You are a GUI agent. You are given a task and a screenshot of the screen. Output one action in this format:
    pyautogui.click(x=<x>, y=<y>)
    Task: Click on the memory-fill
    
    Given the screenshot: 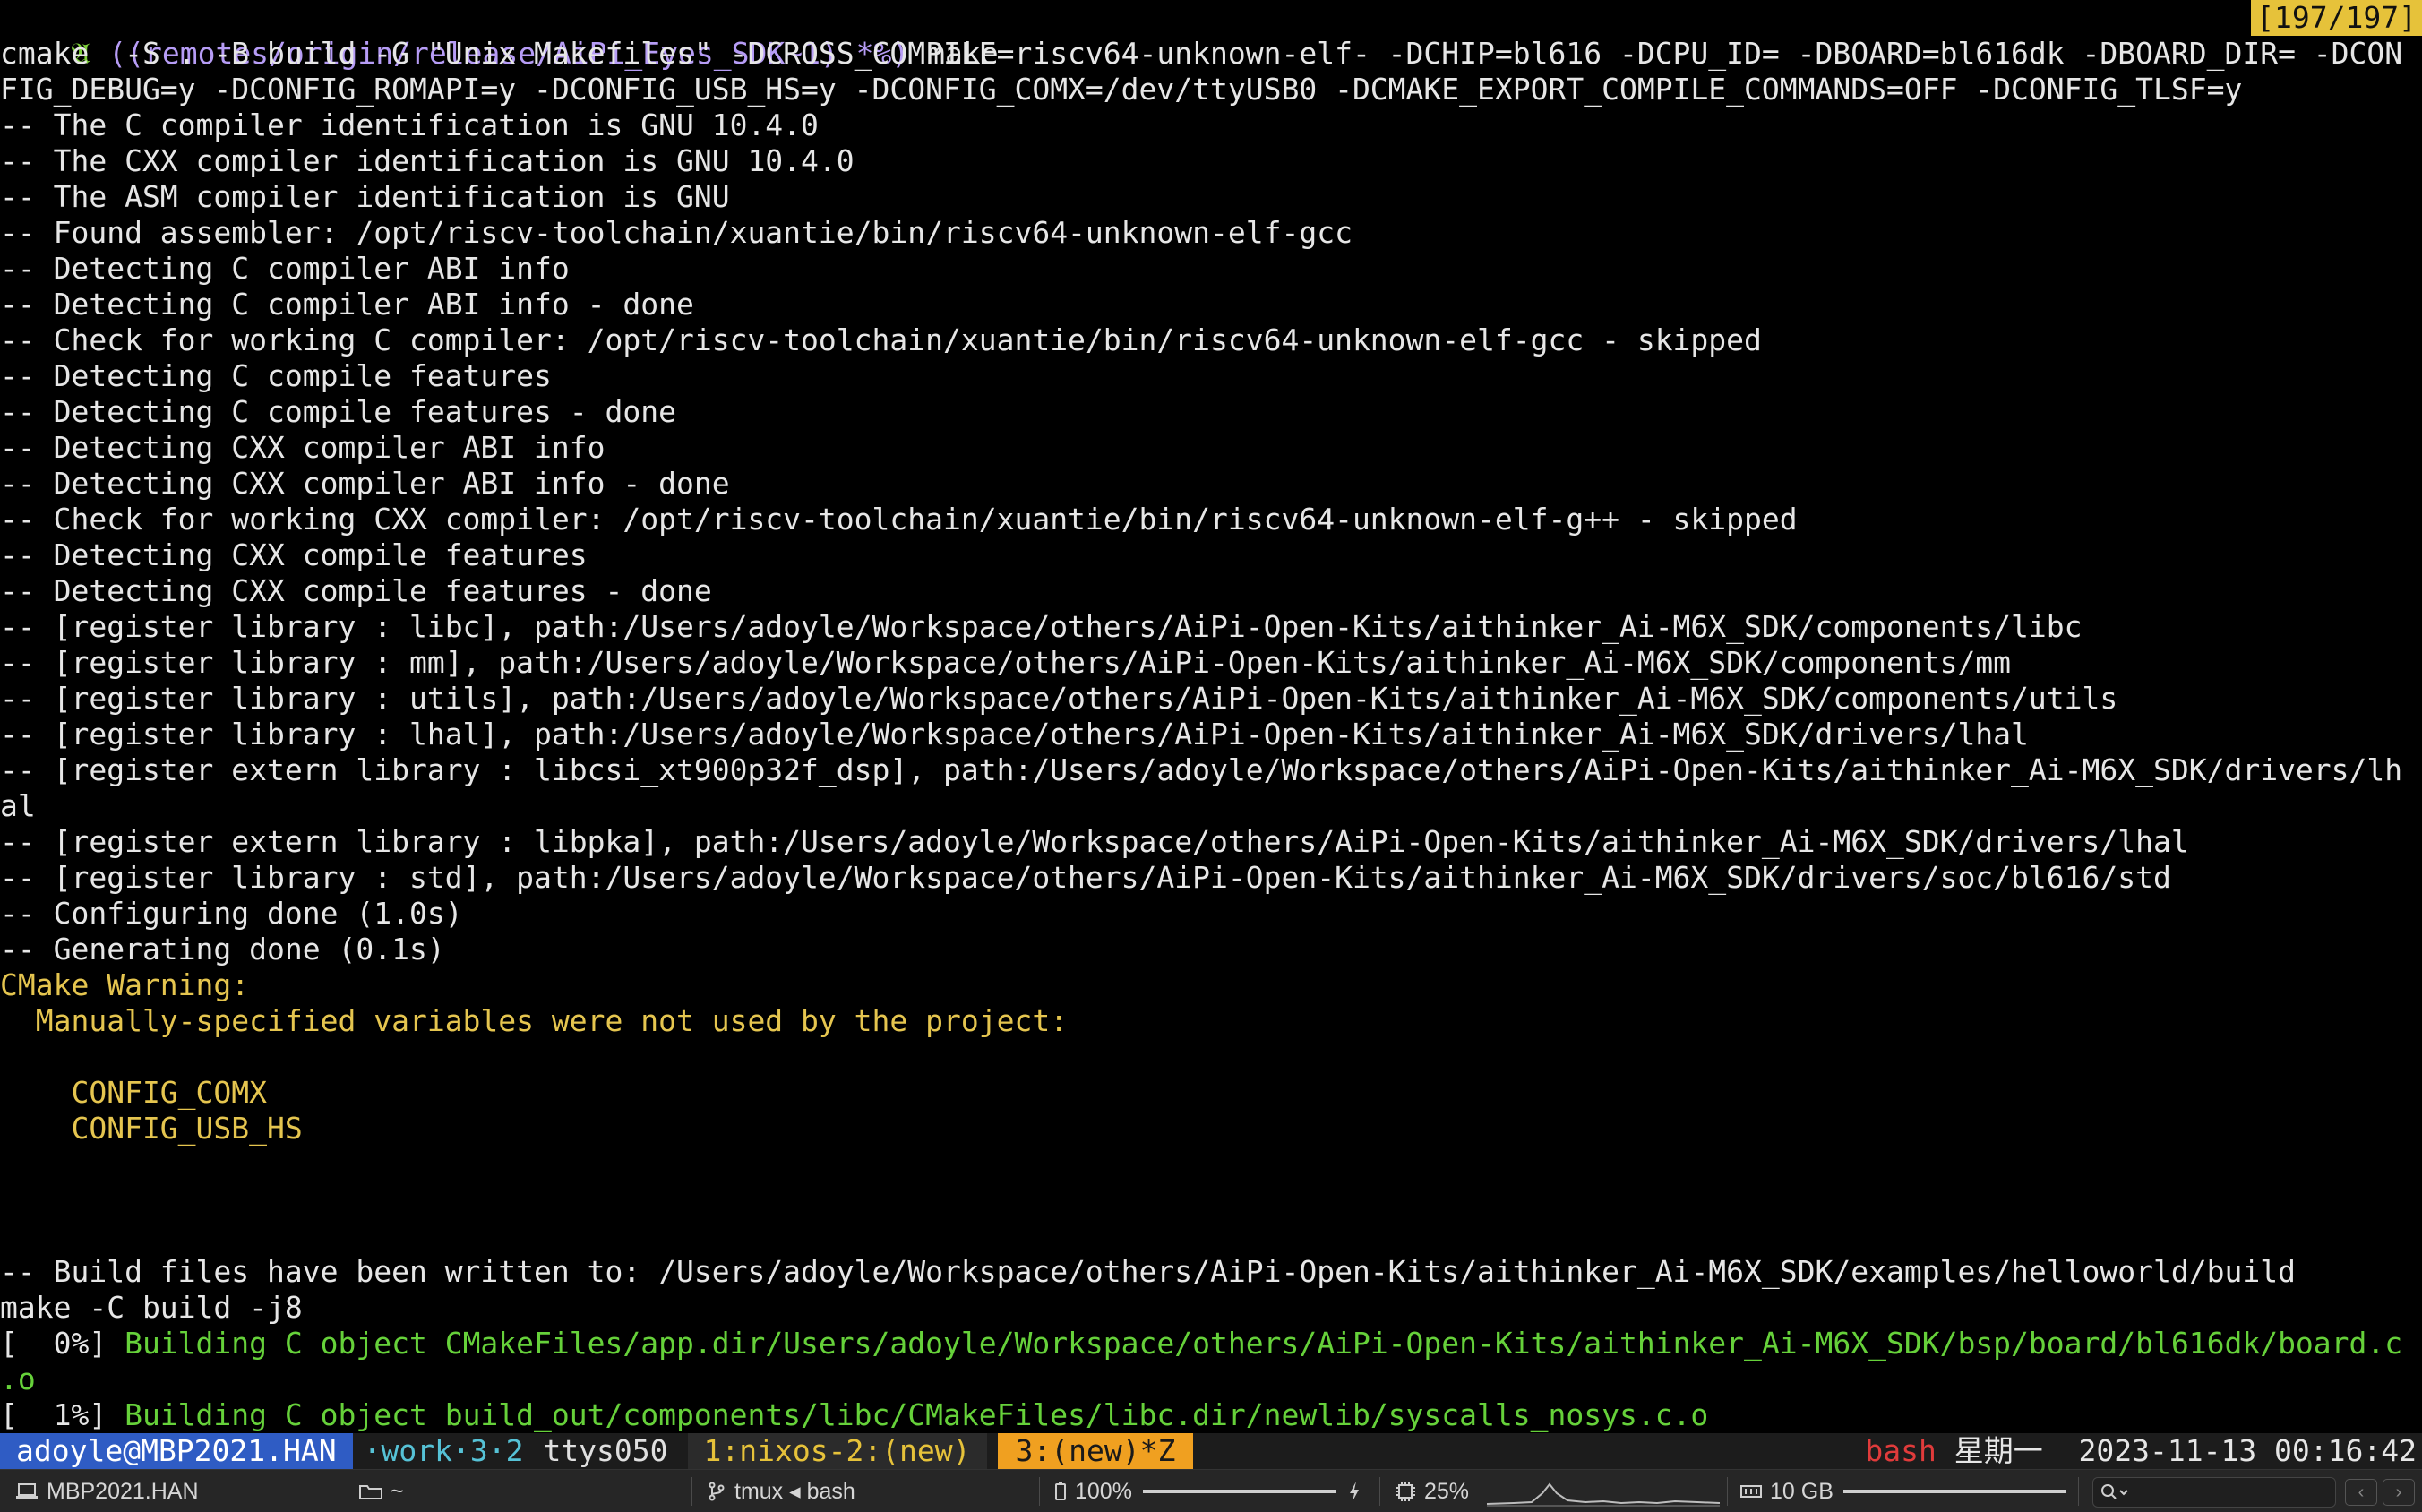 What is the action you would take?
    pyautogui.click(x=1954, y=1492)
    